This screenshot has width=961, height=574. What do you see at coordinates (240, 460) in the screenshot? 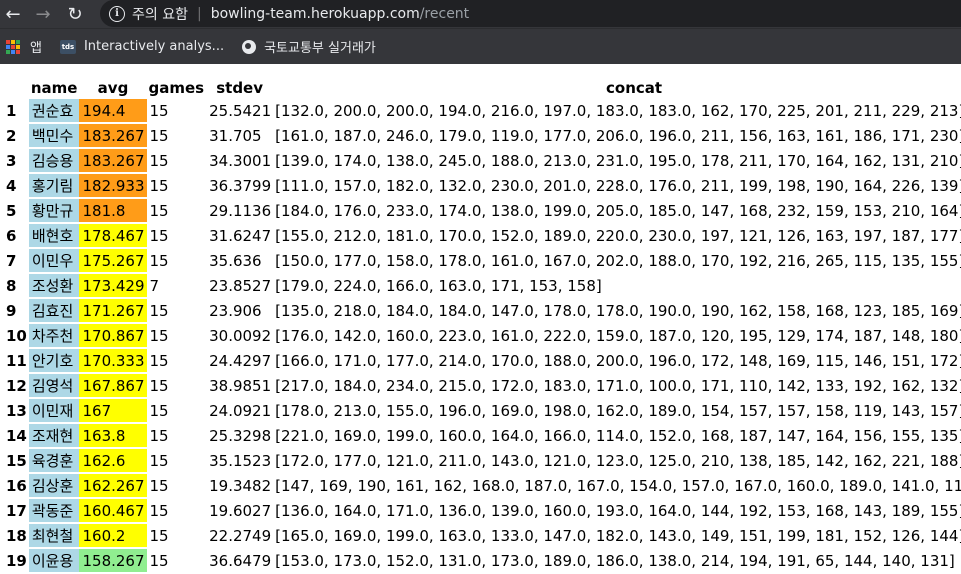
I see `stdev-cell: 35.1523` at bounding box center [240, 460].